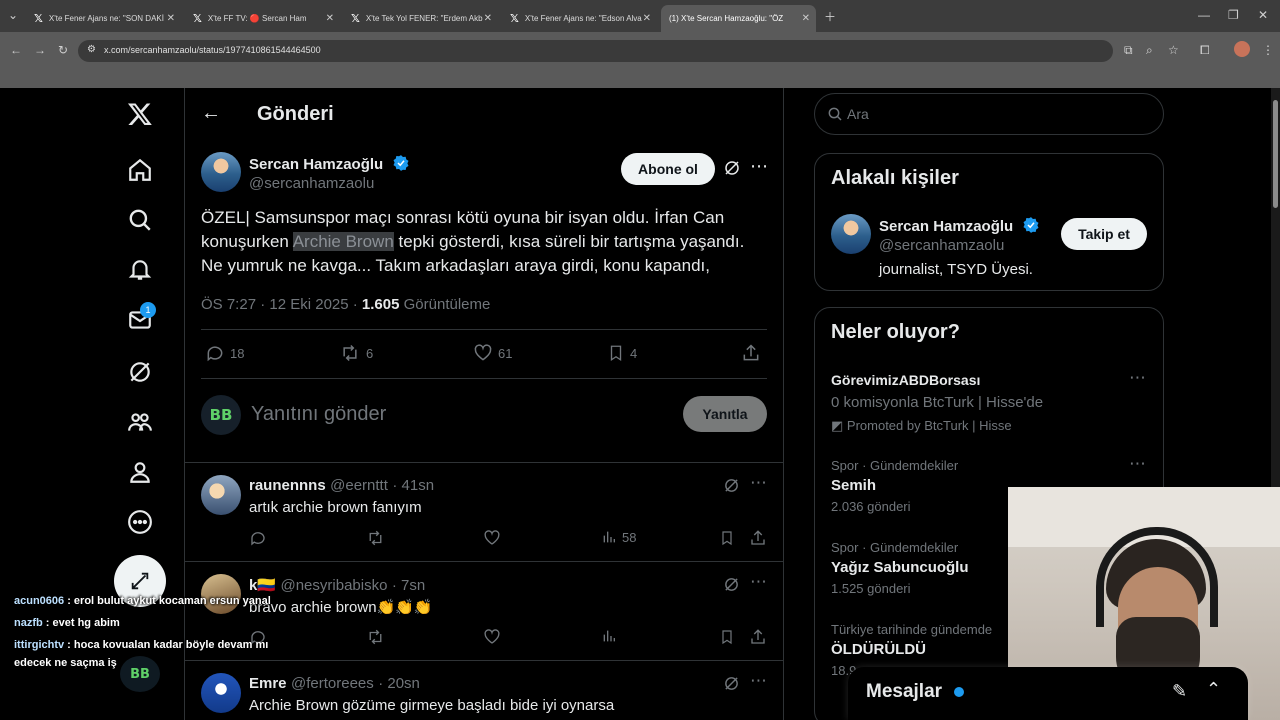 Image resolution: width=1280 pixels, height=720 pixels. Describe the element at coordinates (211, 113) in the screenshot. I see `back-arrow-icon: ←` at that location.